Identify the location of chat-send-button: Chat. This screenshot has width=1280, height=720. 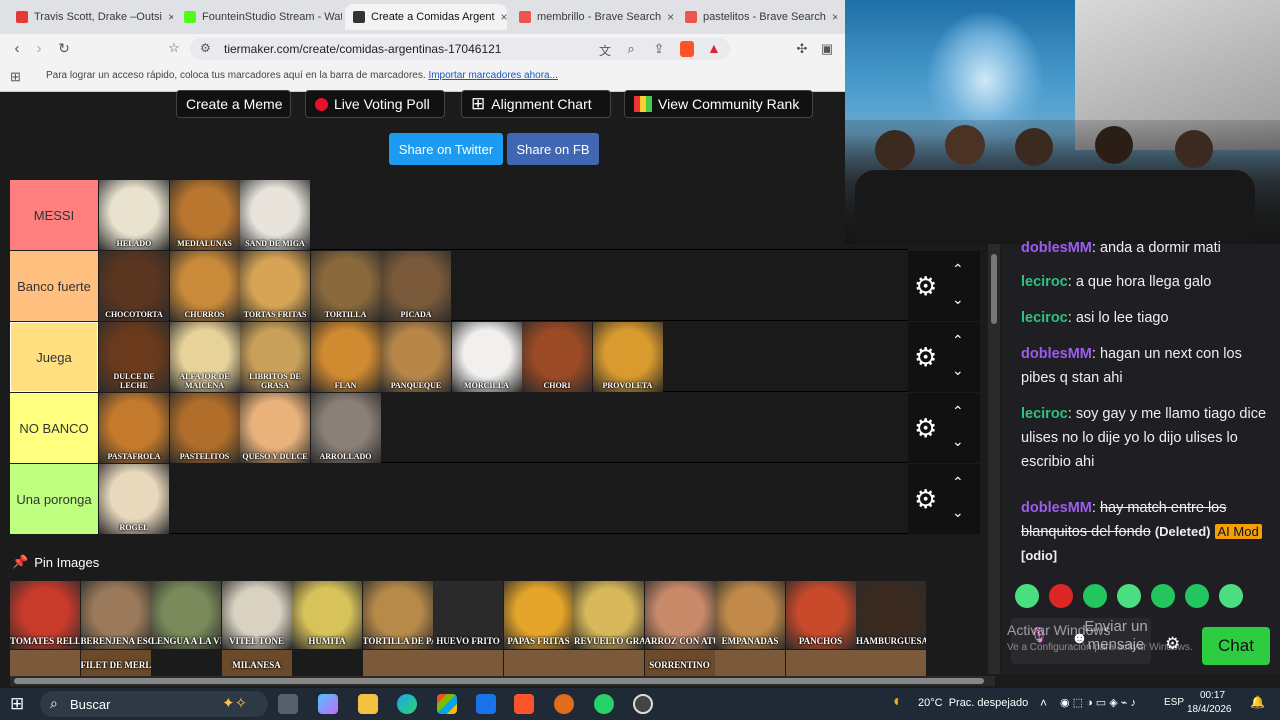
(1236, 646).